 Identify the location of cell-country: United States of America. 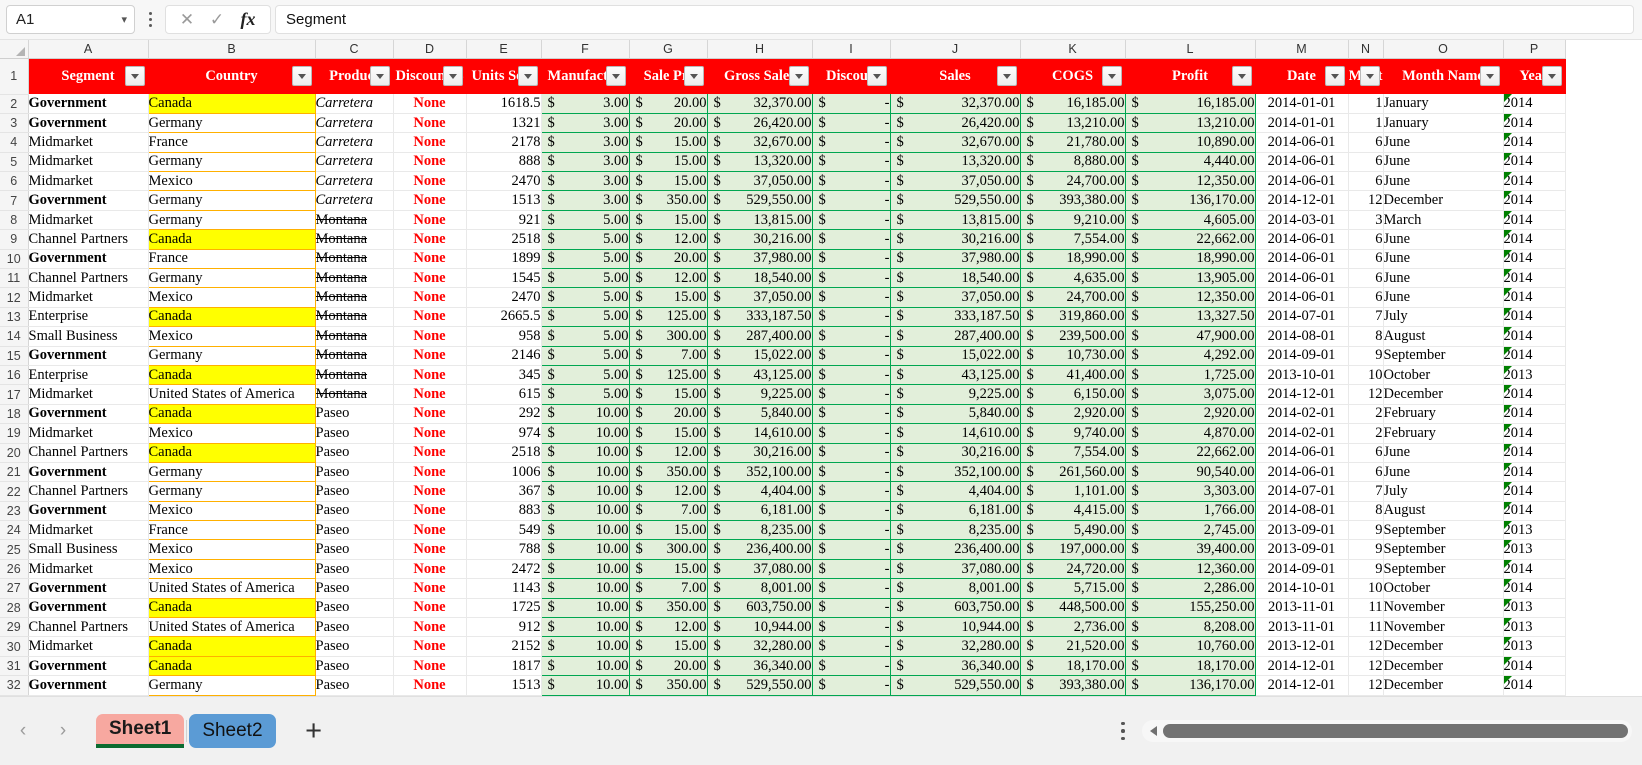
(231, 627).